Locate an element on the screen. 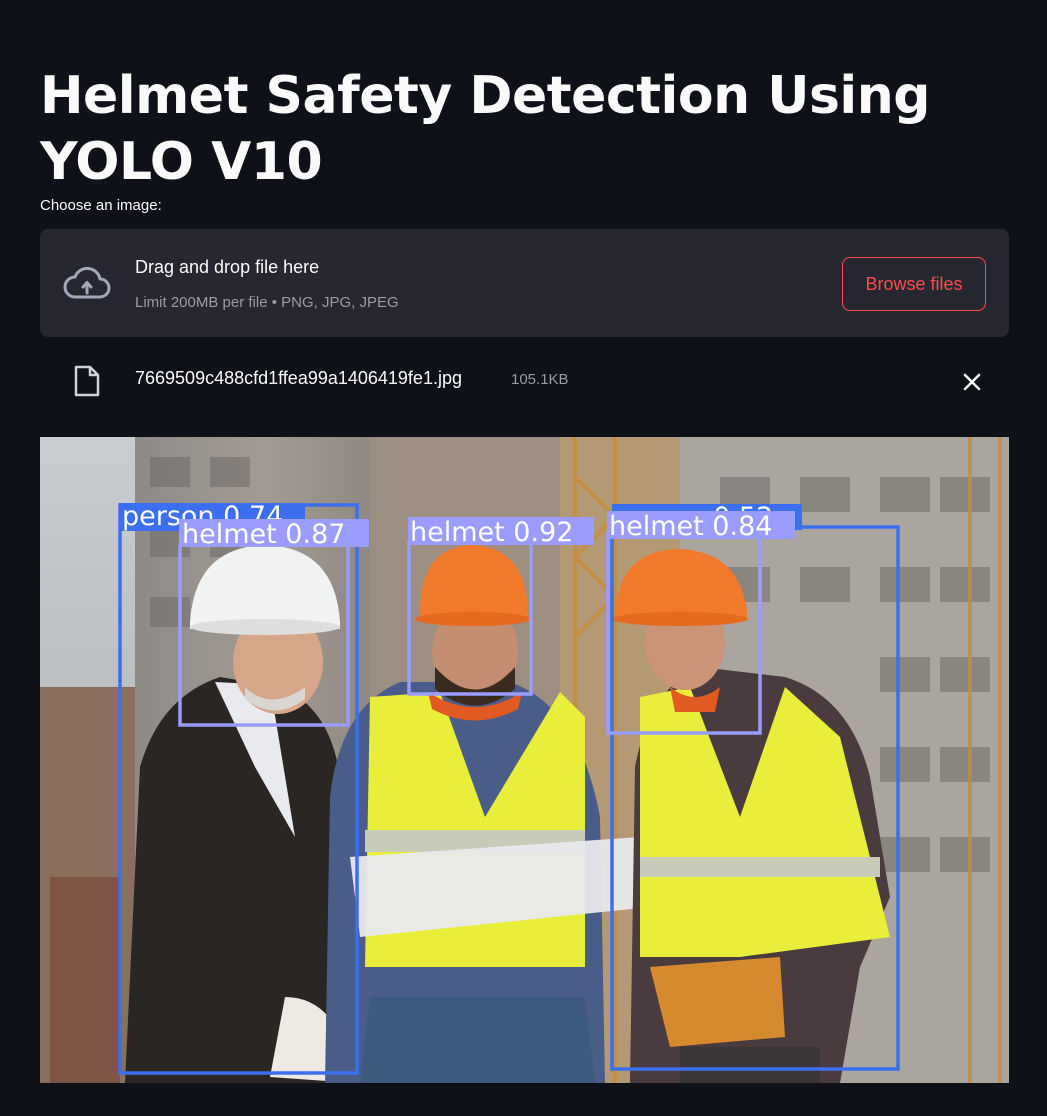 This screenshot has height=1116, width=1047. uploader-label: Choose an image: is located at coordinates (101, 205).